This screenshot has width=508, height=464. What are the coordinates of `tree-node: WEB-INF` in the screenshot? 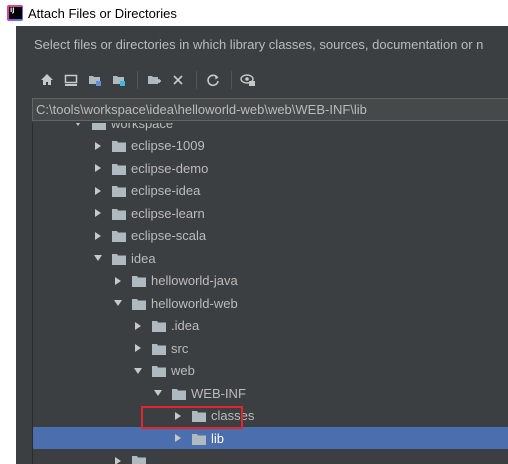 It's located at (270, 393).